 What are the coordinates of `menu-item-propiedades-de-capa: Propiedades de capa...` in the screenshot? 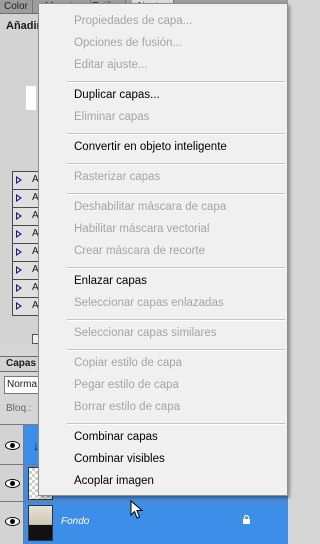 It's located at (133, 21).